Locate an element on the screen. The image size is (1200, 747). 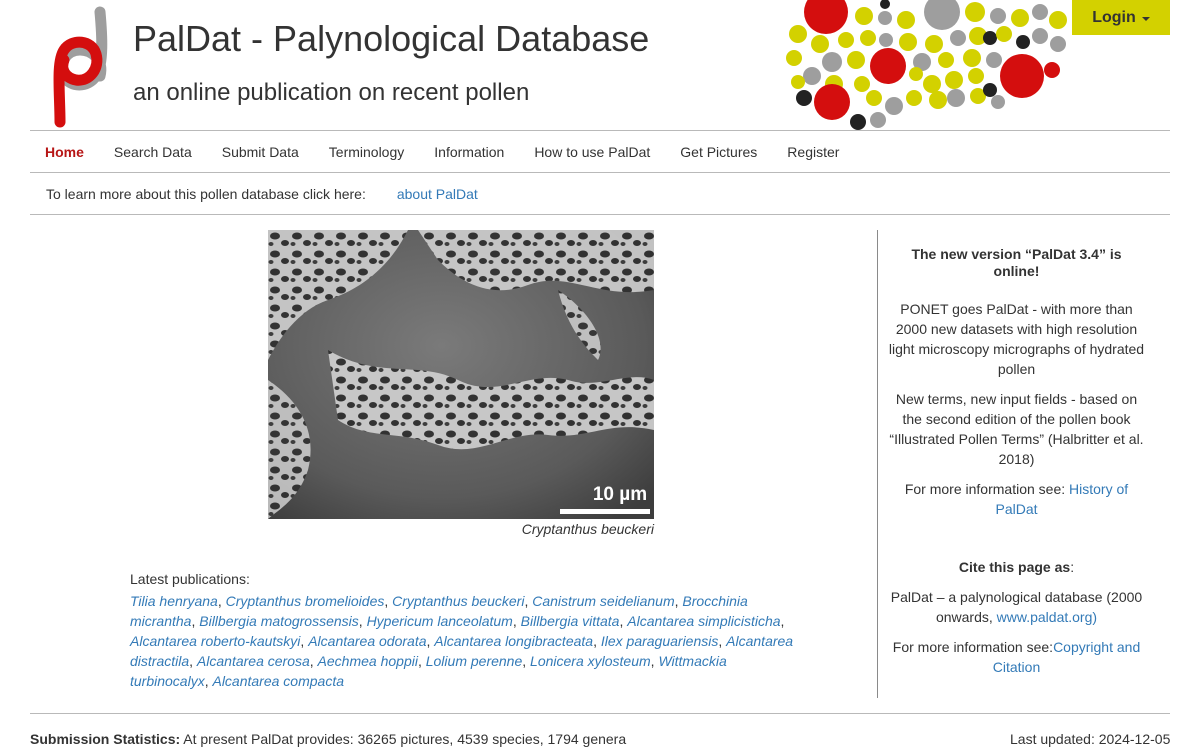
latest-publications-label: Latest publications: is located at coordinates (190, 579).